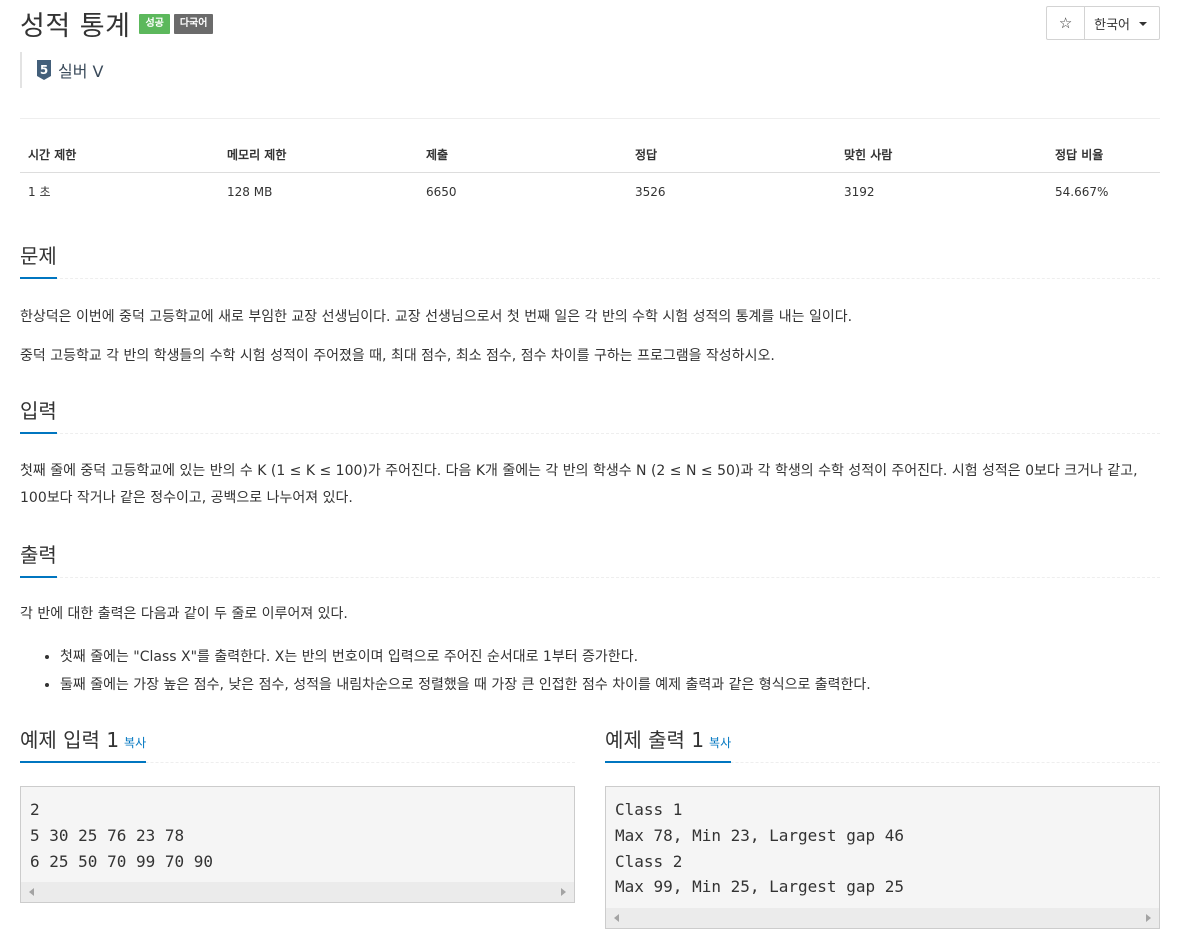 The image size is (1184, 938). What do you see at coordinates (135, 743) in the screenshot?
I see `copy-sample-input-button: 복사` at bounding box center [135, 743].